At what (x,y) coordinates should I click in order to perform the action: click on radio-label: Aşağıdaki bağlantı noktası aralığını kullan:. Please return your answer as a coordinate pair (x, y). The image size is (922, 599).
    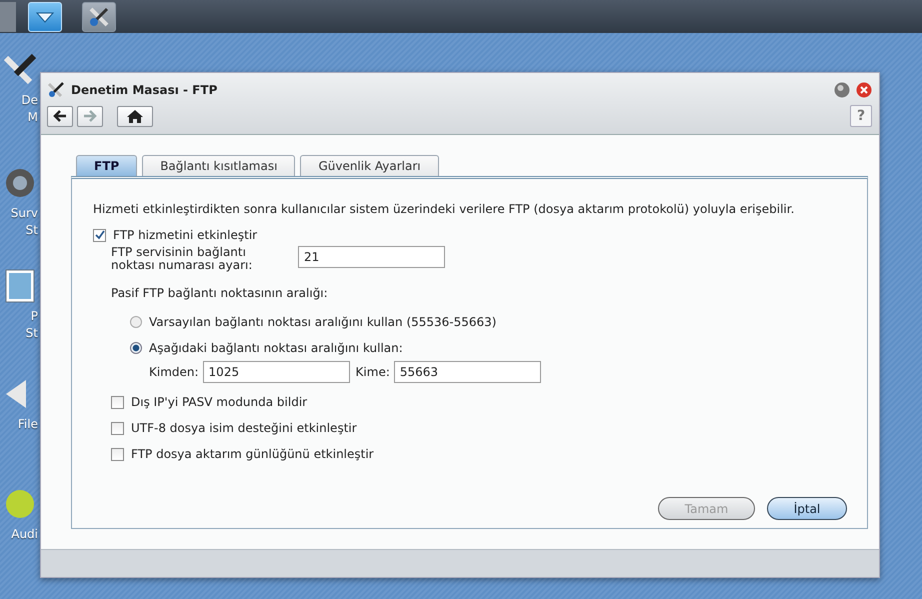
    Looking at the image, I should click on (276, 348).